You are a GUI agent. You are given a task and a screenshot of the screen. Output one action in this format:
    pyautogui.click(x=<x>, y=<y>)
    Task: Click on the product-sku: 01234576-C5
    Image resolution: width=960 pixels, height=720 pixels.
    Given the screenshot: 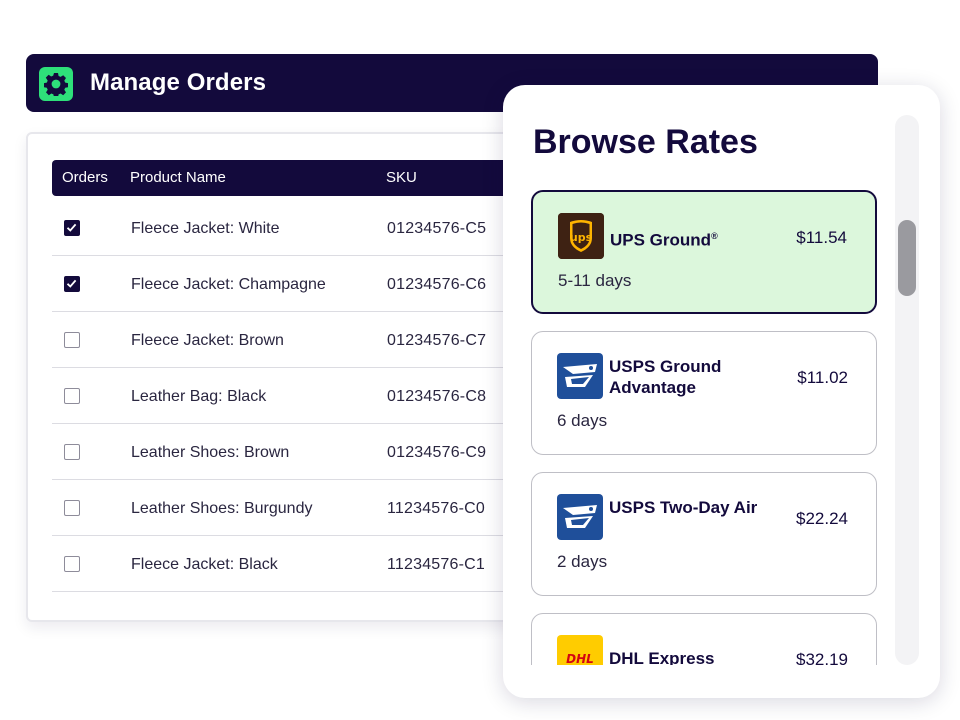 What is the action you would take?
    pyautogui.click(x=437, y=228)
    